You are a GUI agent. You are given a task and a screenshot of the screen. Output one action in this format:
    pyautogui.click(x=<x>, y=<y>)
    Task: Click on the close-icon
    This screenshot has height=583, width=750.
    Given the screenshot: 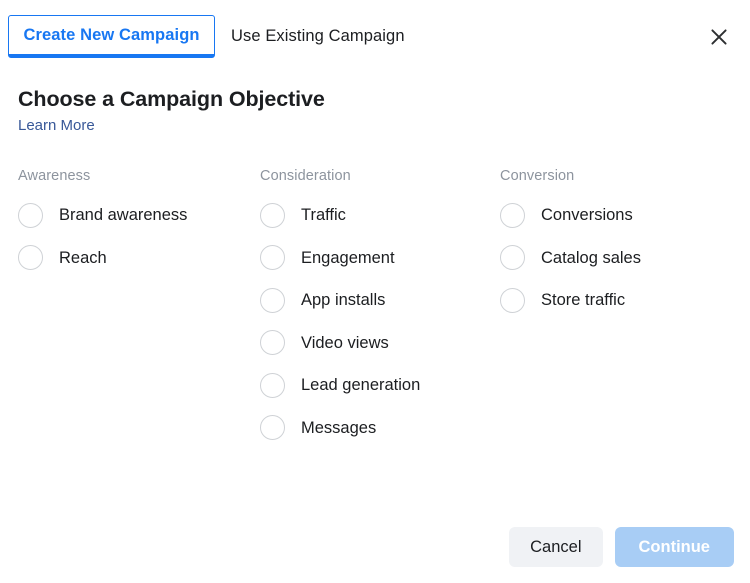 What is the action you would take?
    pyautogui.click(x=719, y=37)
    